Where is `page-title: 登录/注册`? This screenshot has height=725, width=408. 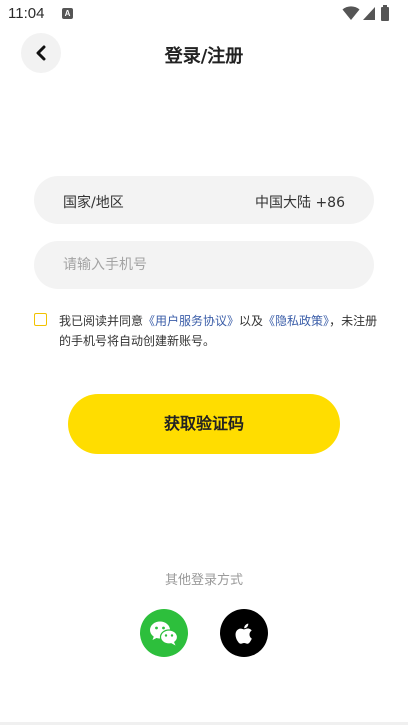 page-title: 登录/注册 is located at coordinates (204, 56).